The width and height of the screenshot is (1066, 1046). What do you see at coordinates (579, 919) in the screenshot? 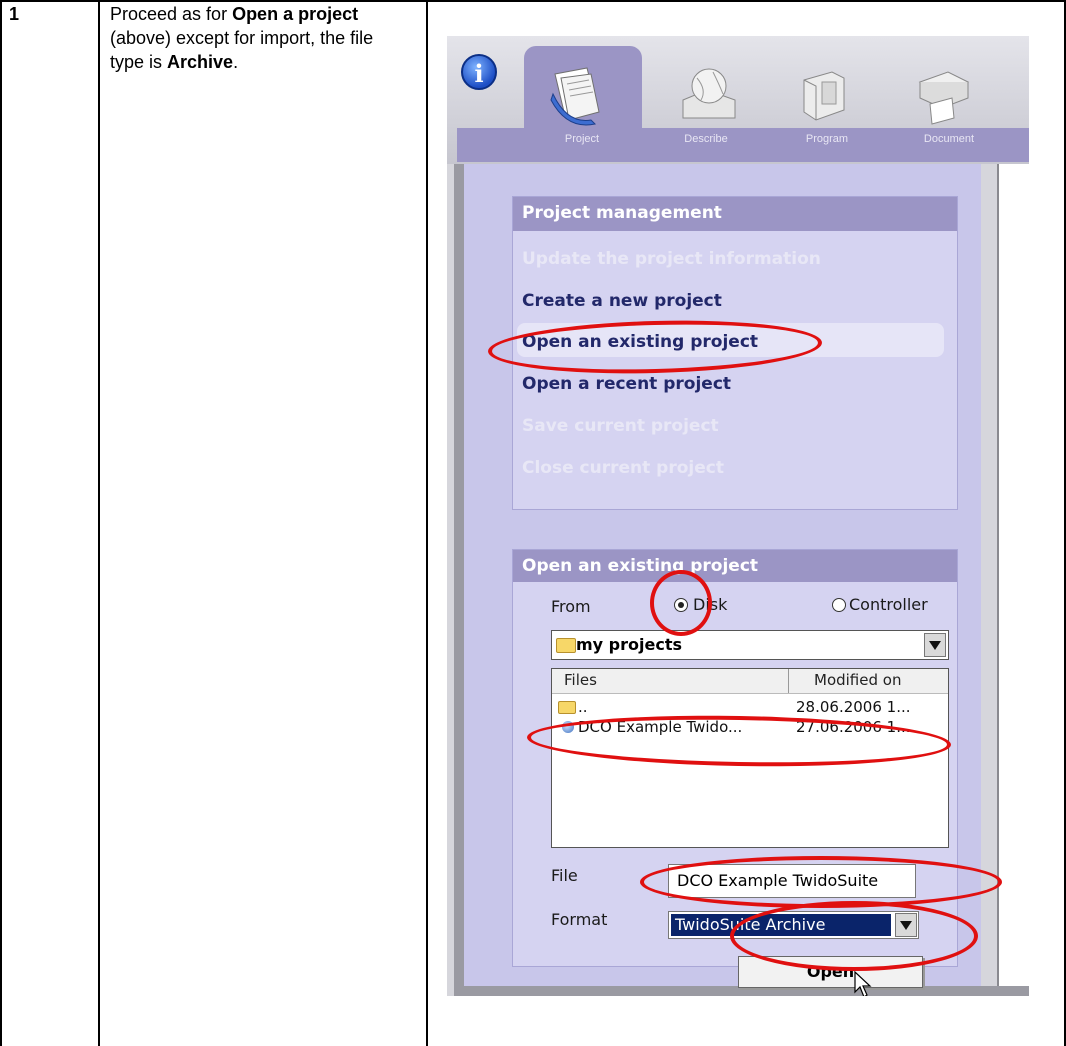
I see `format-label: Format` at bounding box center [579, 919].